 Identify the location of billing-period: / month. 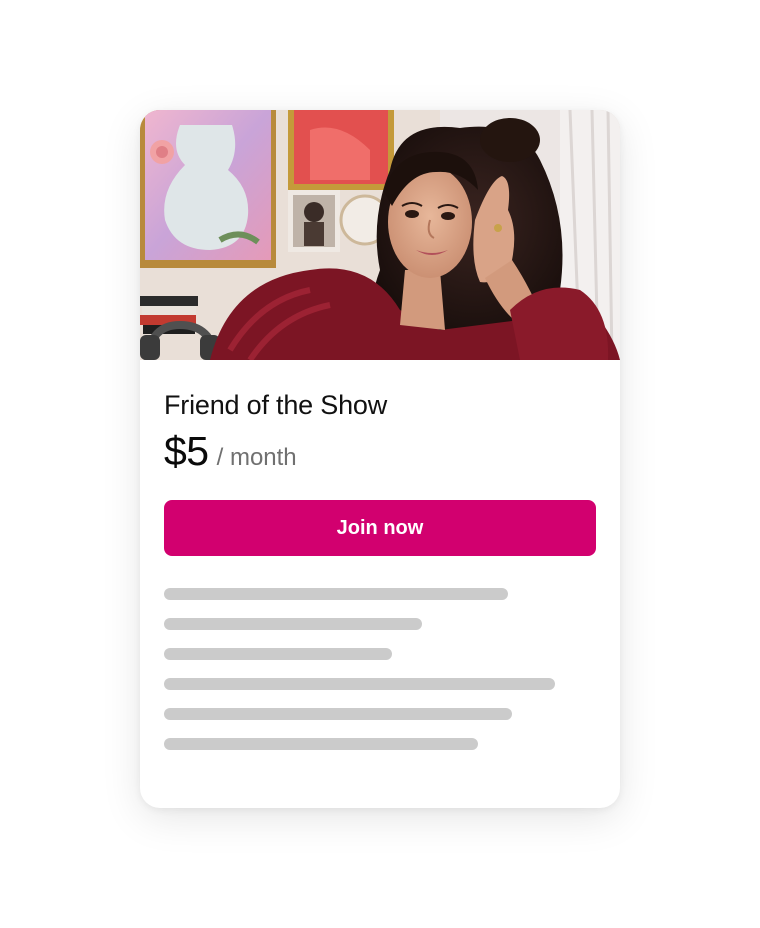
(256, 457).